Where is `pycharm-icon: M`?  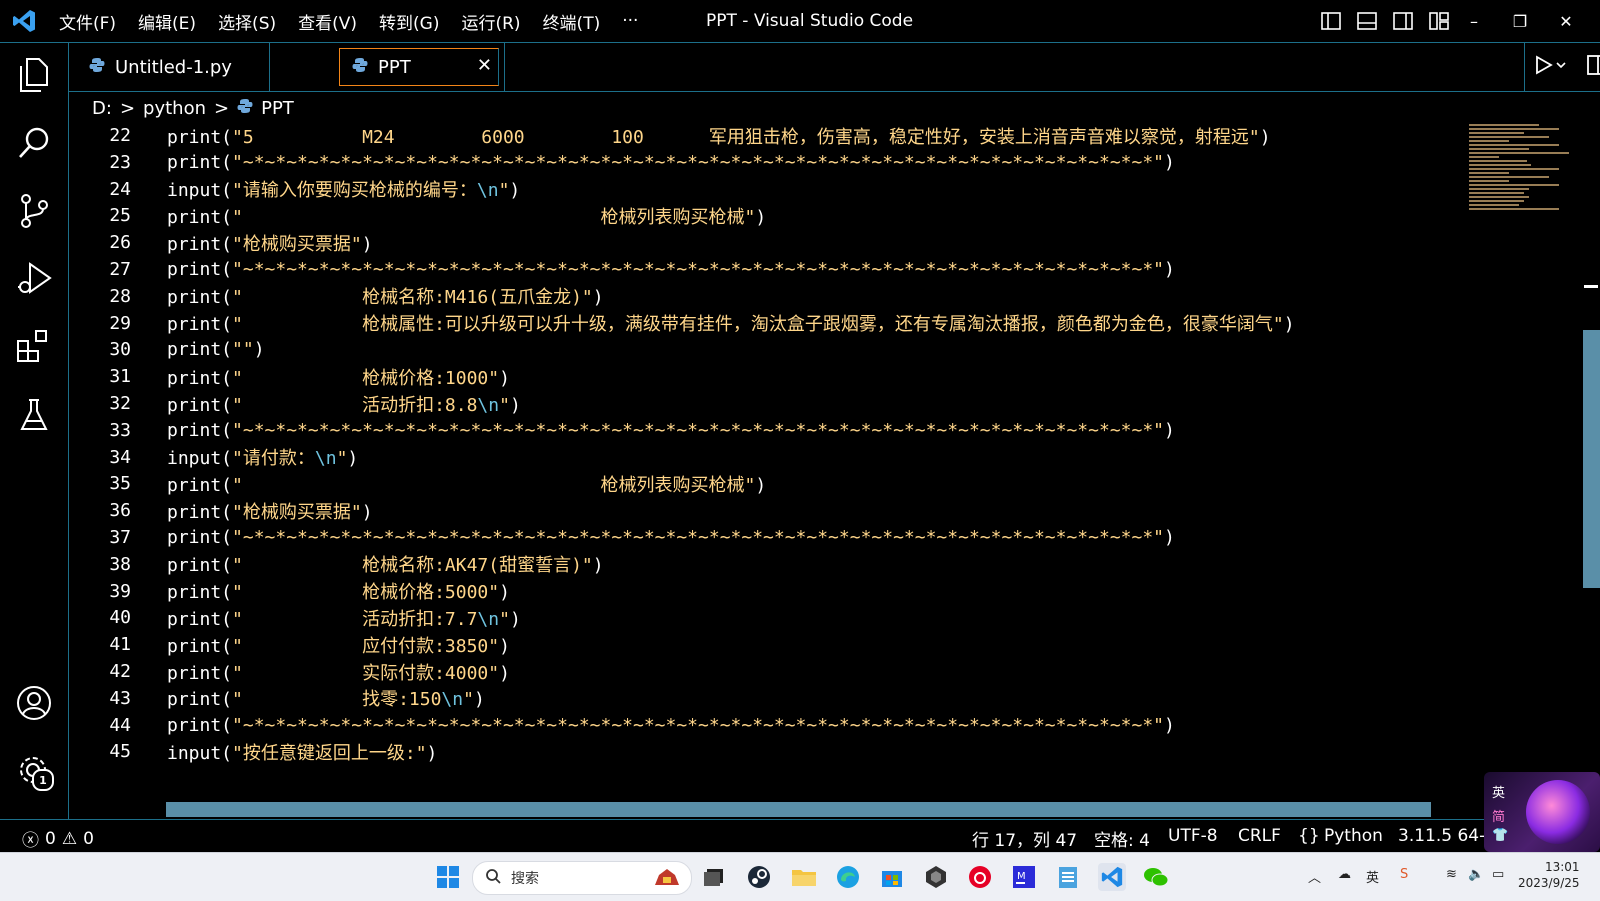 pycharm-icon: M is located at coordinates (1024, 877).